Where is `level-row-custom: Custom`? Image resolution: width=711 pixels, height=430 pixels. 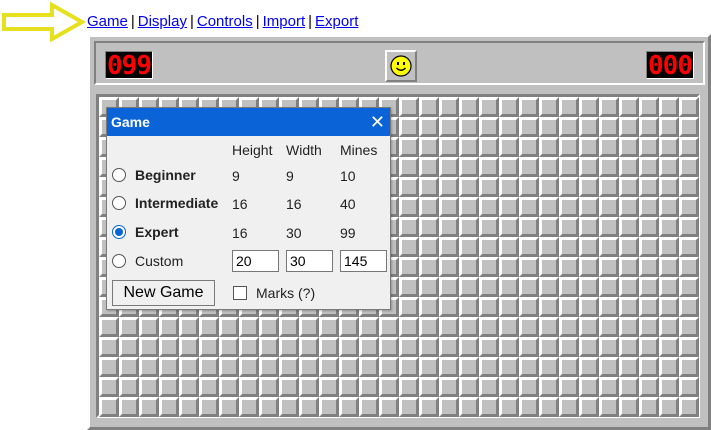 level-row-custom: Custom is located at coordinates (248, 262).